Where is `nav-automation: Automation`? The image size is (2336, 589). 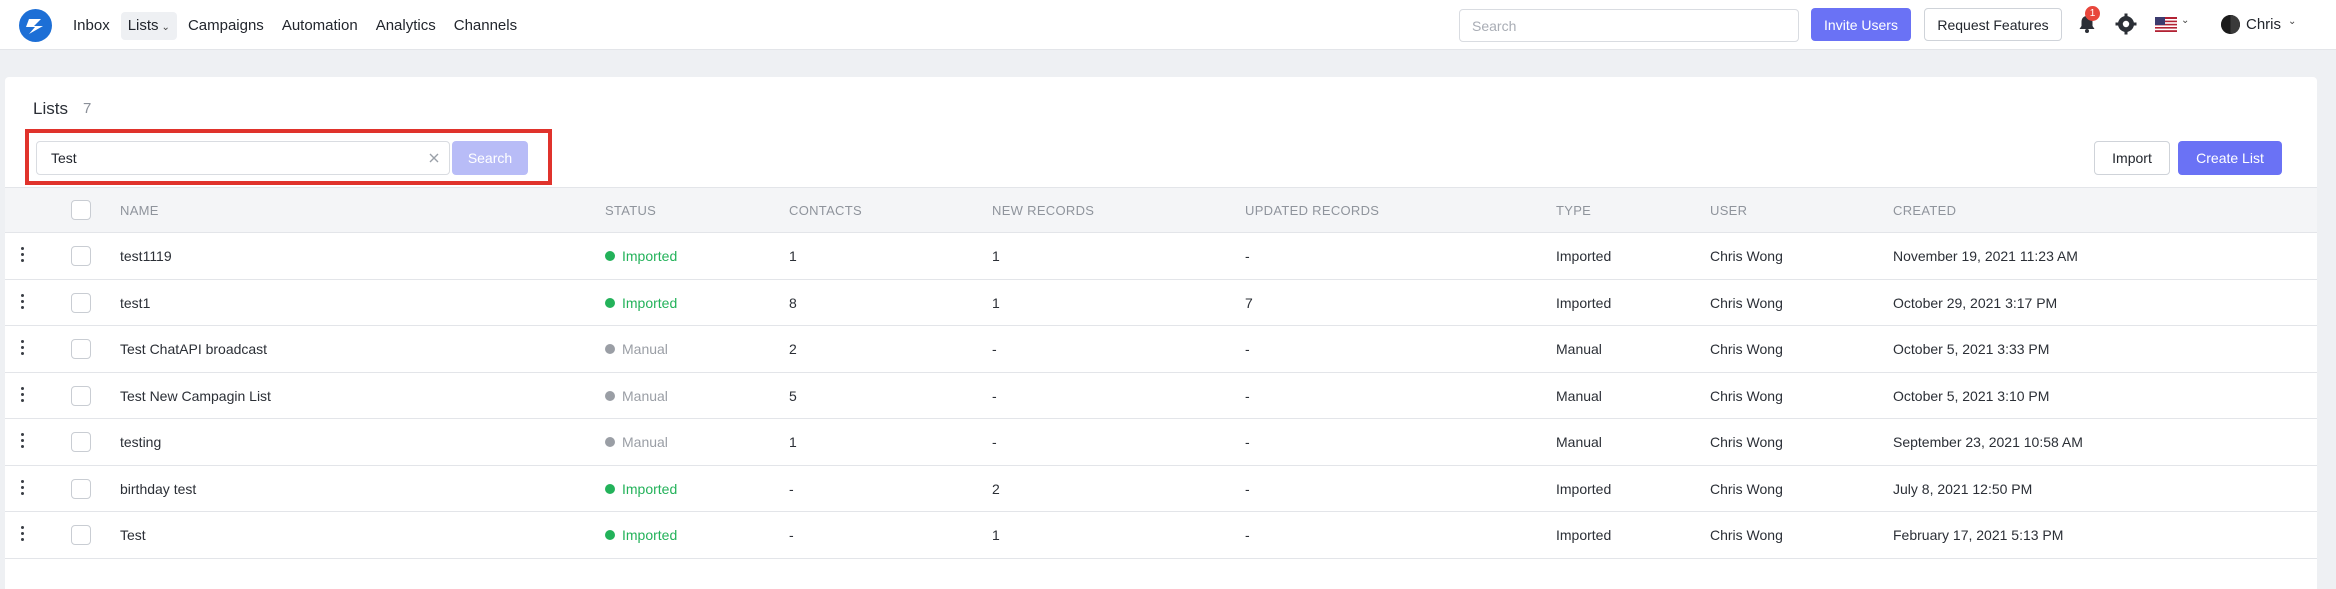 nav-automation: Automation is located at coordinates (320, 26).